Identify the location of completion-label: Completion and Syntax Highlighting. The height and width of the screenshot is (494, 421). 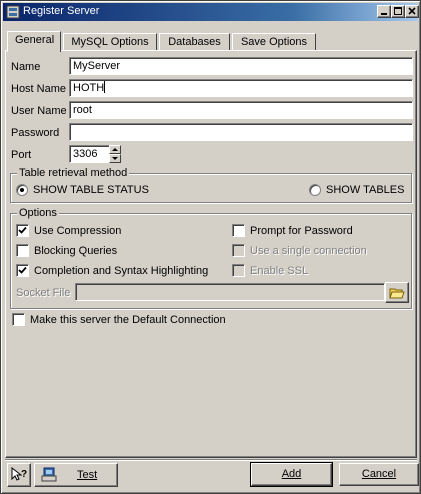
(121, 271).